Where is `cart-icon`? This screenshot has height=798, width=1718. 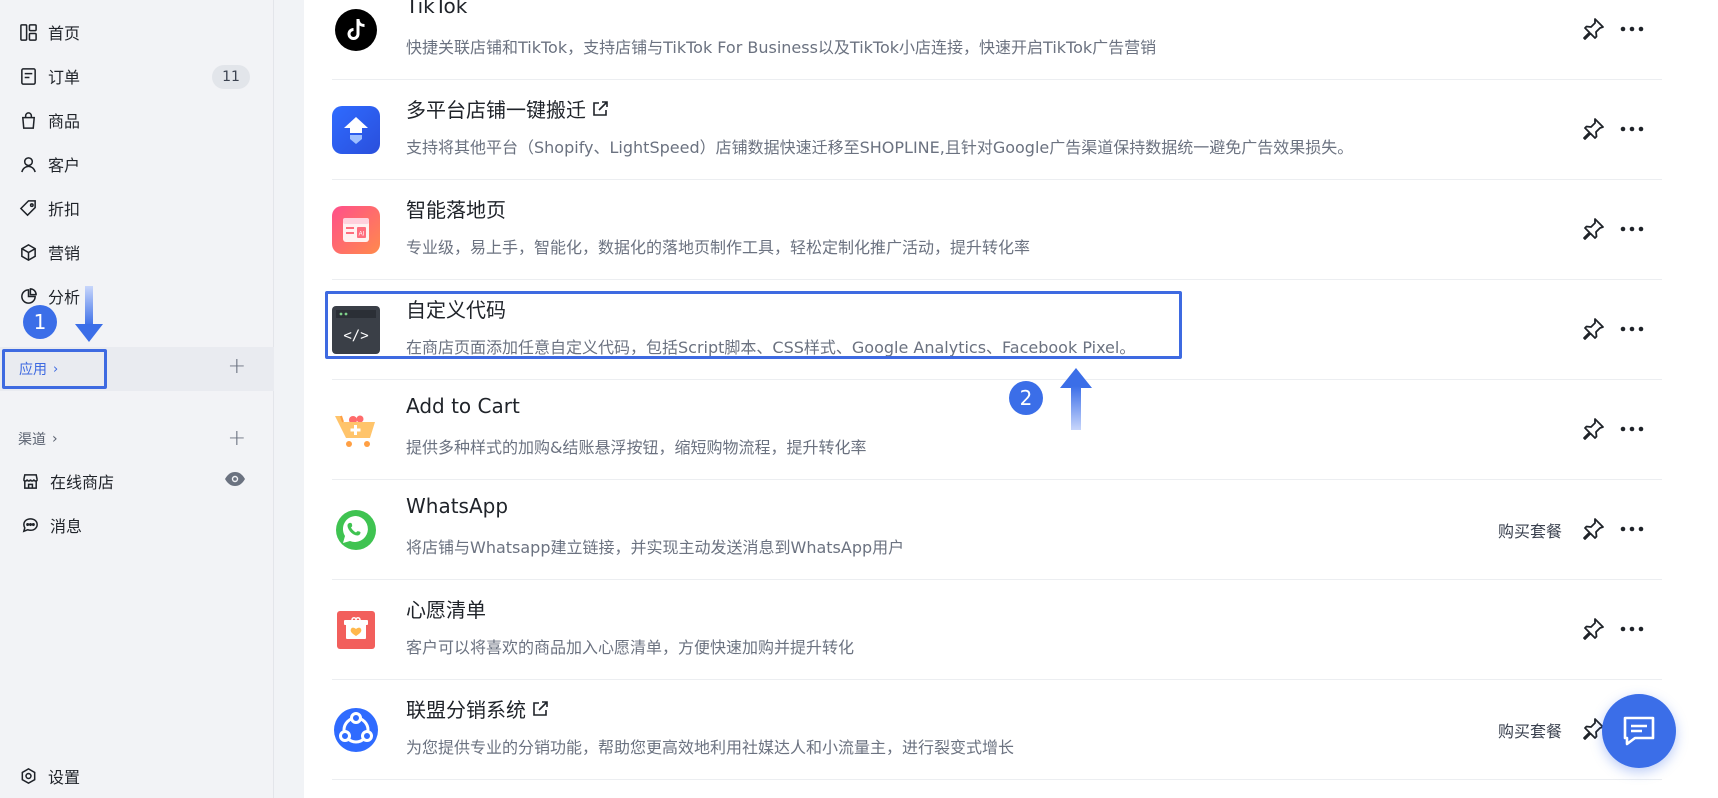 cart-icon is located at coordinates (356, 430).